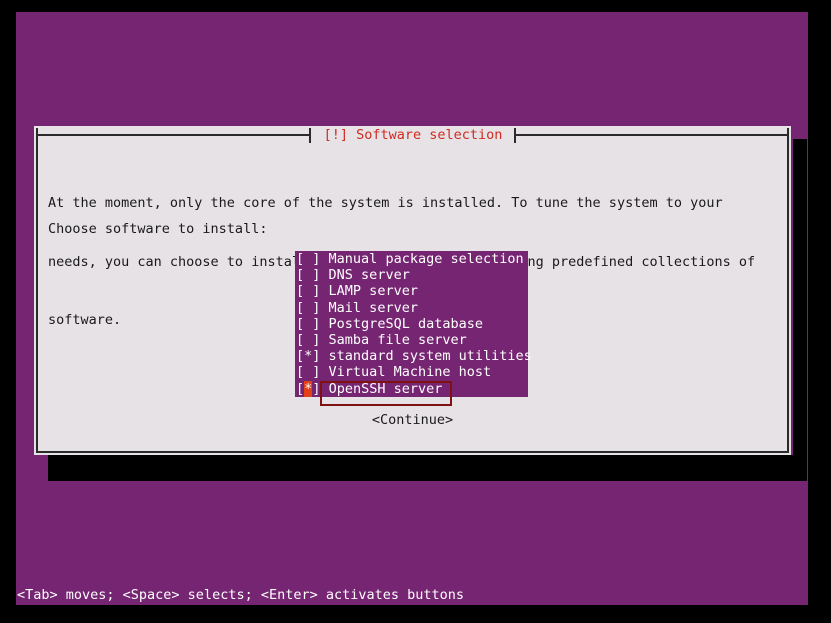 The height and width of the screenshot is (623, 831). I want to click on list-item-label: Mail server, so click(373, 307).